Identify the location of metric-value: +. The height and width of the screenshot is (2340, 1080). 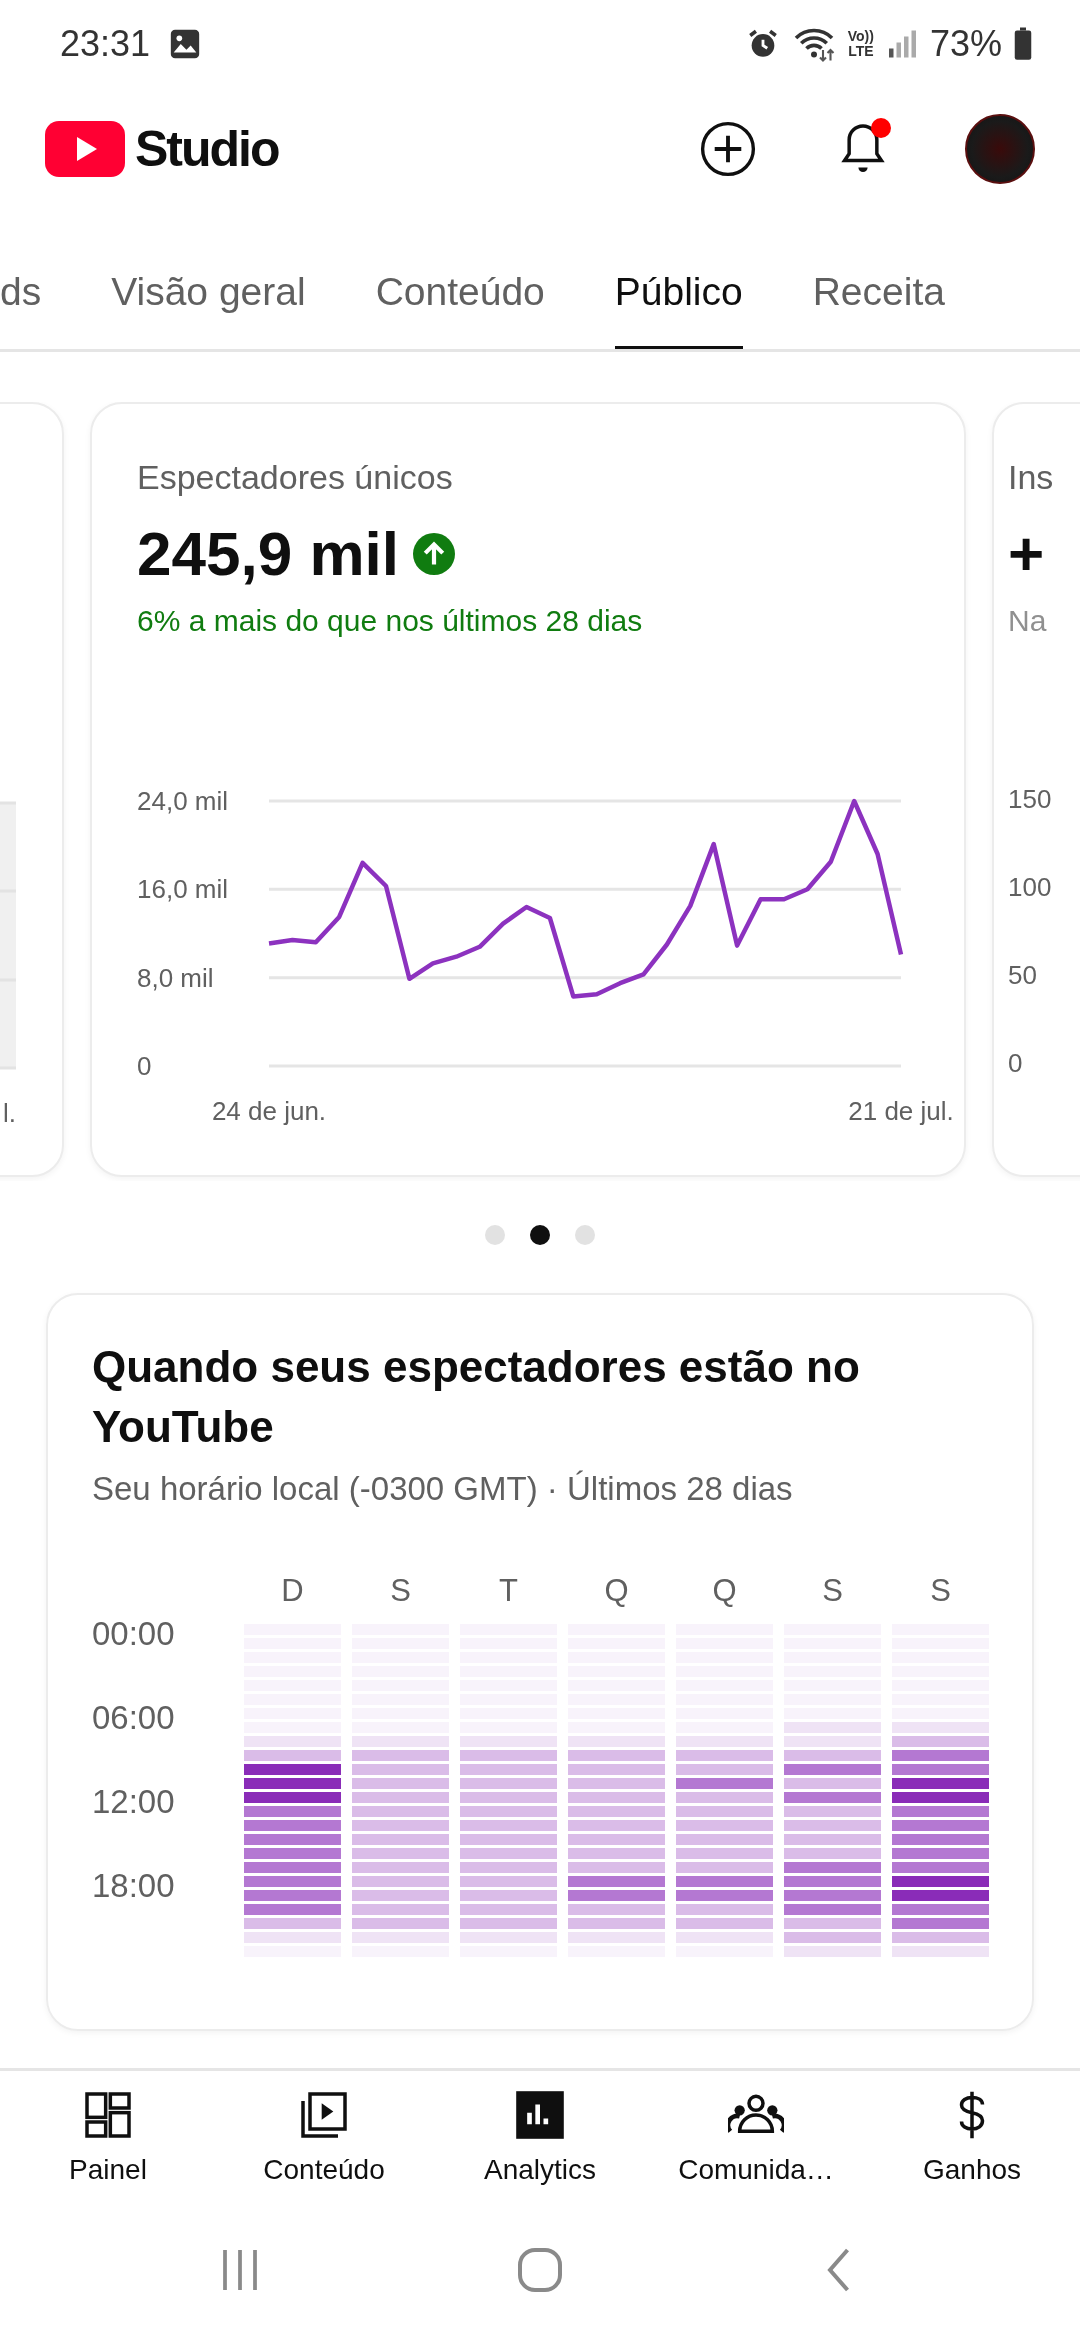
(1026, 554).